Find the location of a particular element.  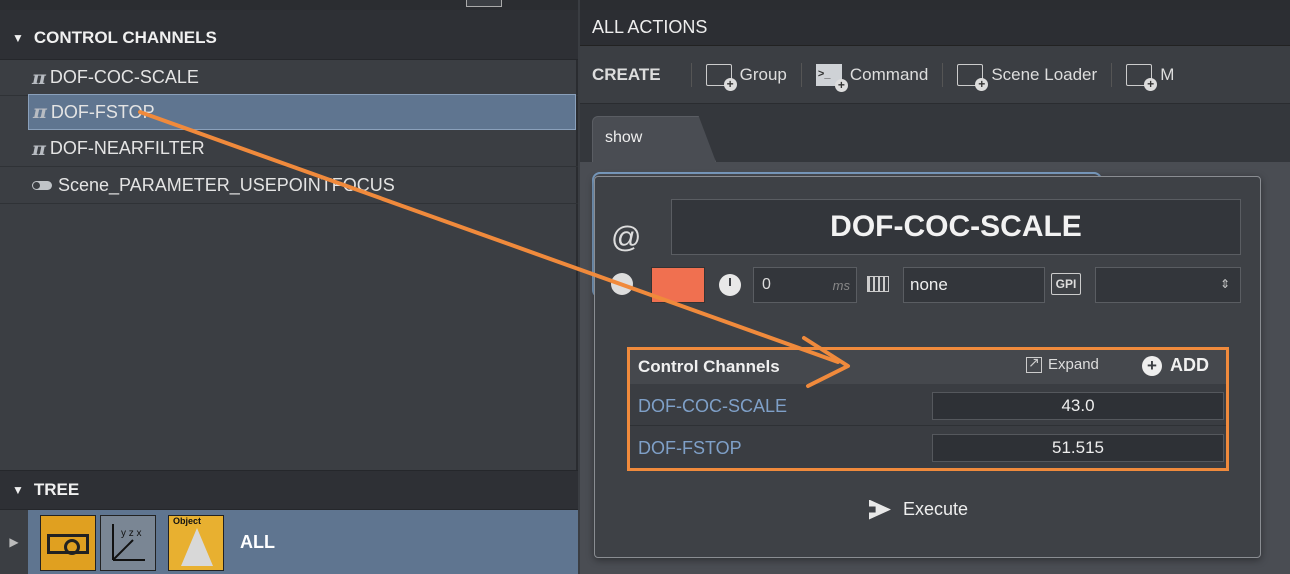

control-channels-table-header: Control Channels Expand + ADD is located at coordinates (928, 367).